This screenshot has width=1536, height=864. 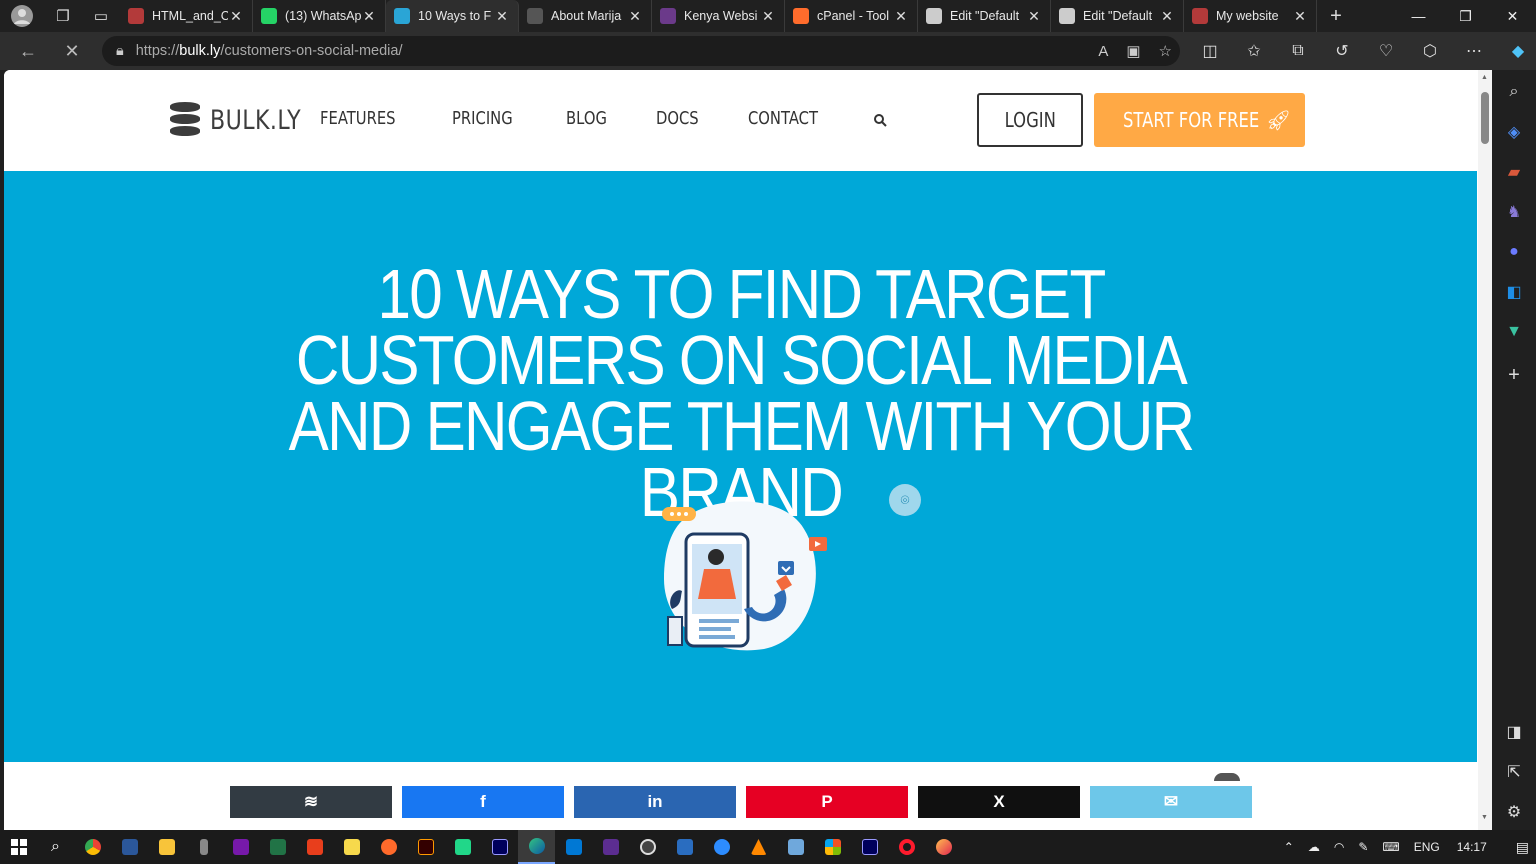 I want to click on sidebar-add-icon: +, so click(x=1514, y=375).